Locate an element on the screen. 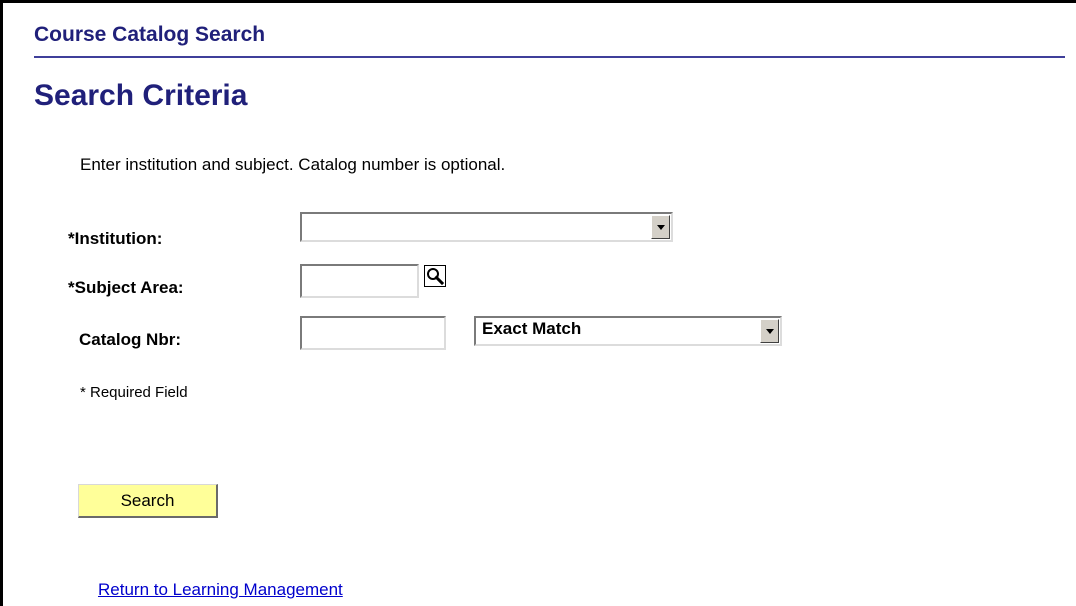 This screenshot has width=1076, height=606. institution-label: *Institution: is located at coordinates (115, 238).